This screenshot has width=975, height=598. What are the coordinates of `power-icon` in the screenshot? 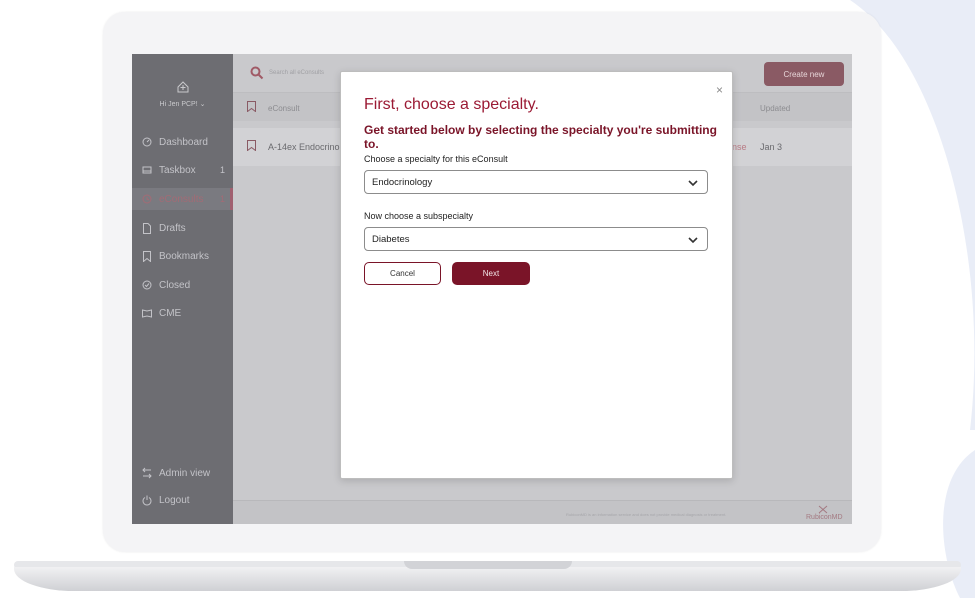 It's located at (146, 500).